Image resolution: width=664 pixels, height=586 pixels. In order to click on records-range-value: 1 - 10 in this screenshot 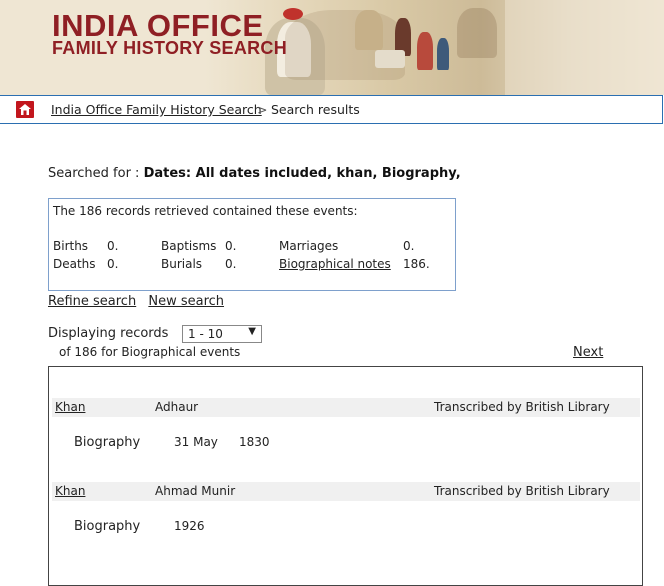, I will do `click(205, 334)`.